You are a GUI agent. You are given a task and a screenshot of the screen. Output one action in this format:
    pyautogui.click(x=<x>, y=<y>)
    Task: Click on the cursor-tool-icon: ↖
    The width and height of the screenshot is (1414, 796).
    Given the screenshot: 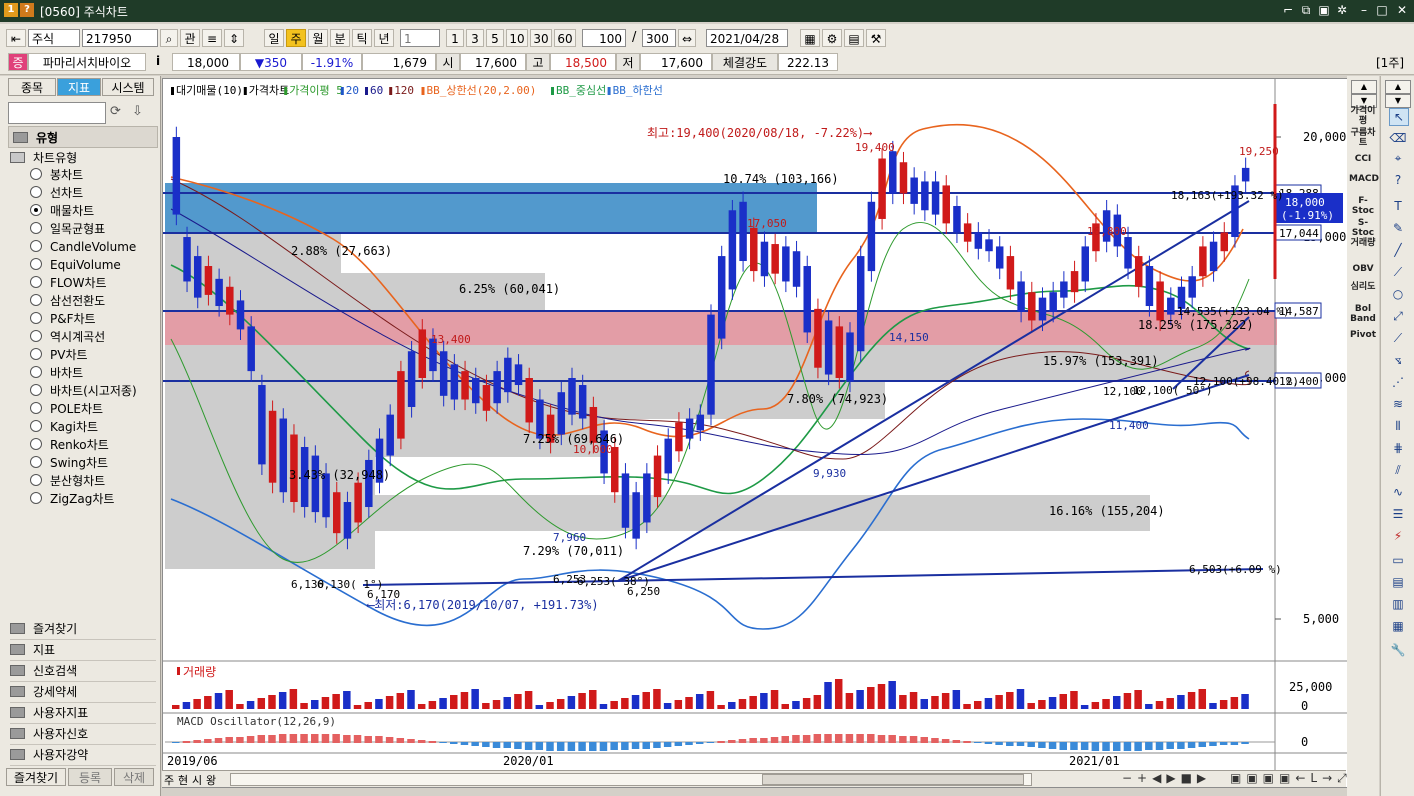 What is the action you would take?
    pyautogui.click(x=1399, y=117)
    